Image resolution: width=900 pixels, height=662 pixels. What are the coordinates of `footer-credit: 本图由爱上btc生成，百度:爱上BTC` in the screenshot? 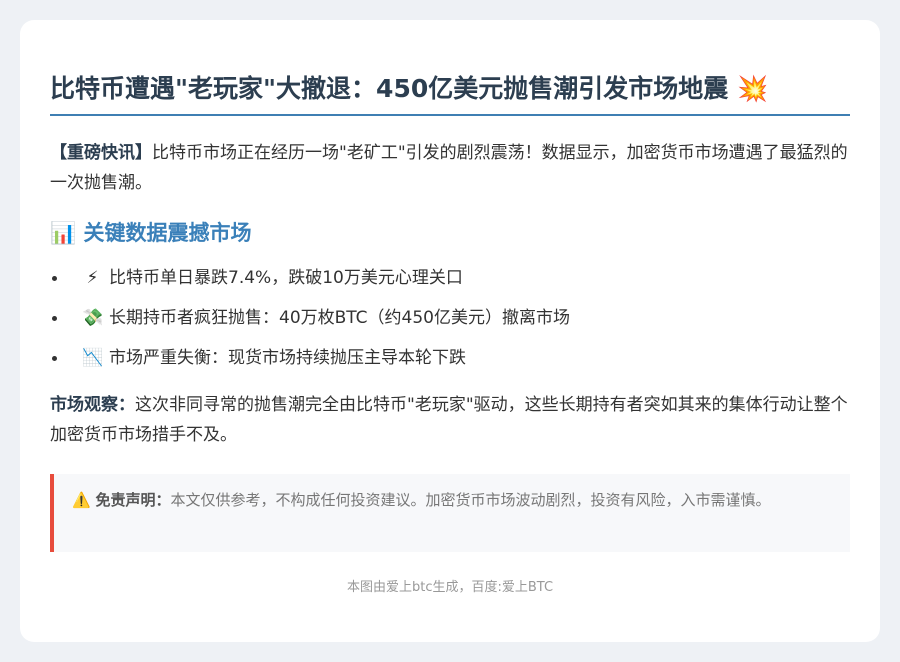 It's located at (450, 587).